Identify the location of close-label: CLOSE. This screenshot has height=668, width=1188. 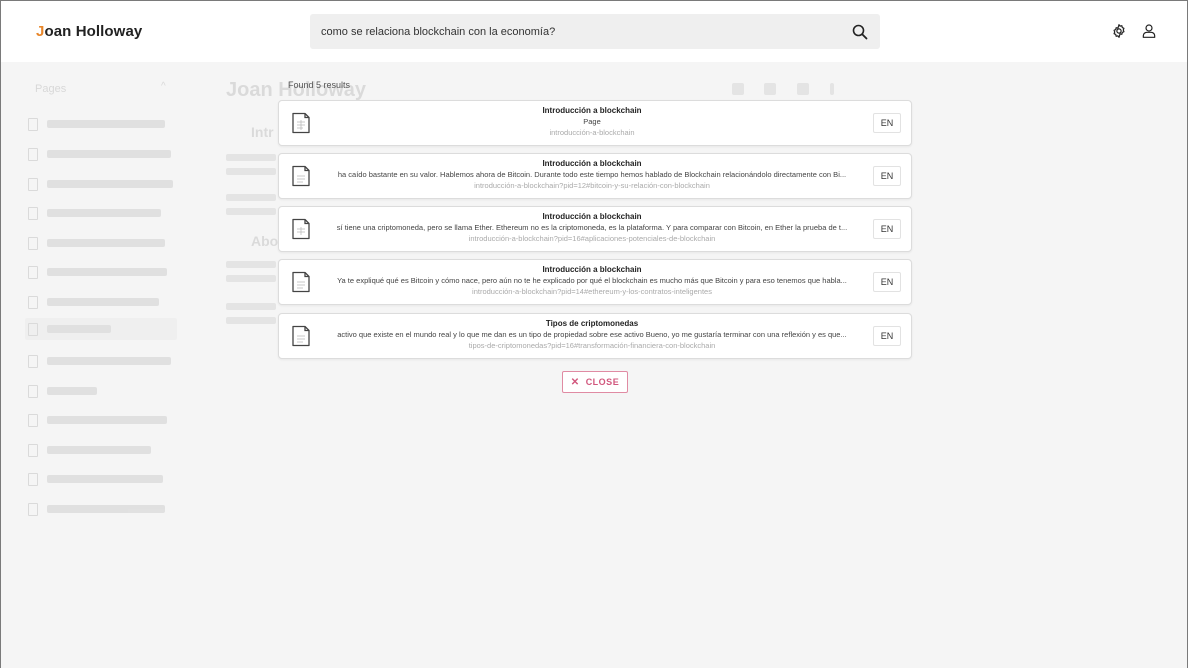
(602, 382).